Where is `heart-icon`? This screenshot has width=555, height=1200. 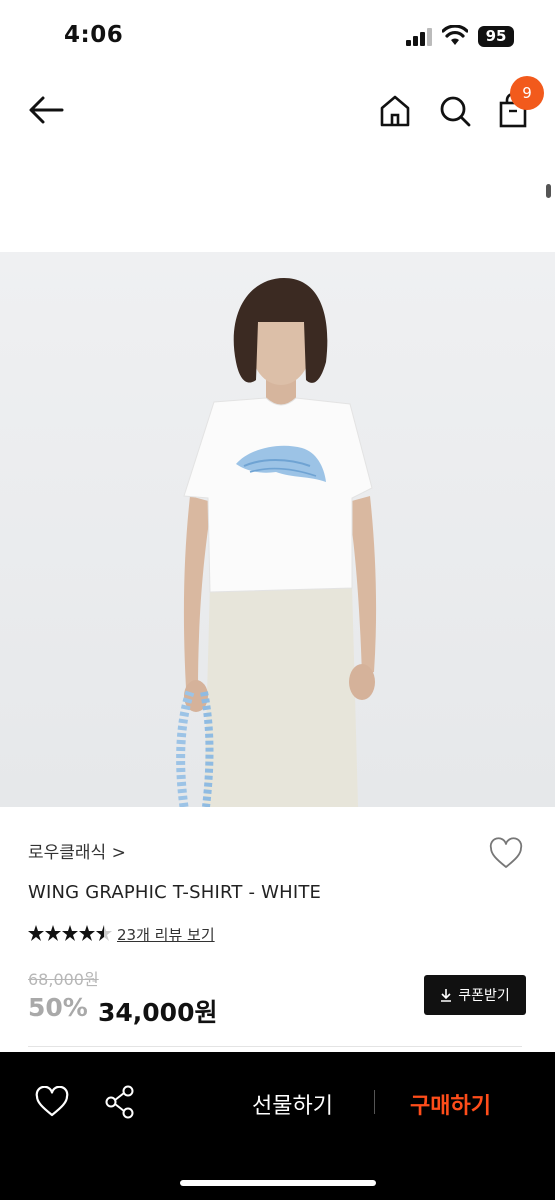
heart-icon is located at coordinates (52, 1102).